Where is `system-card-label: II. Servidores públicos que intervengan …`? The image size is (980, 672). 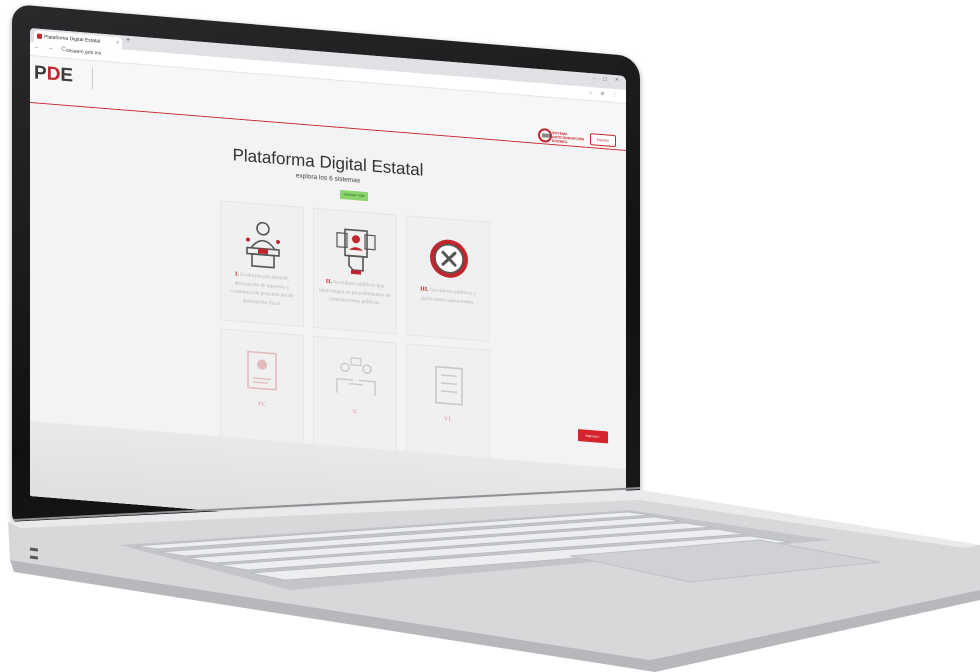
system-card-label: II. Servidores públicos que intervengan … is located at coordinates (355, 292).